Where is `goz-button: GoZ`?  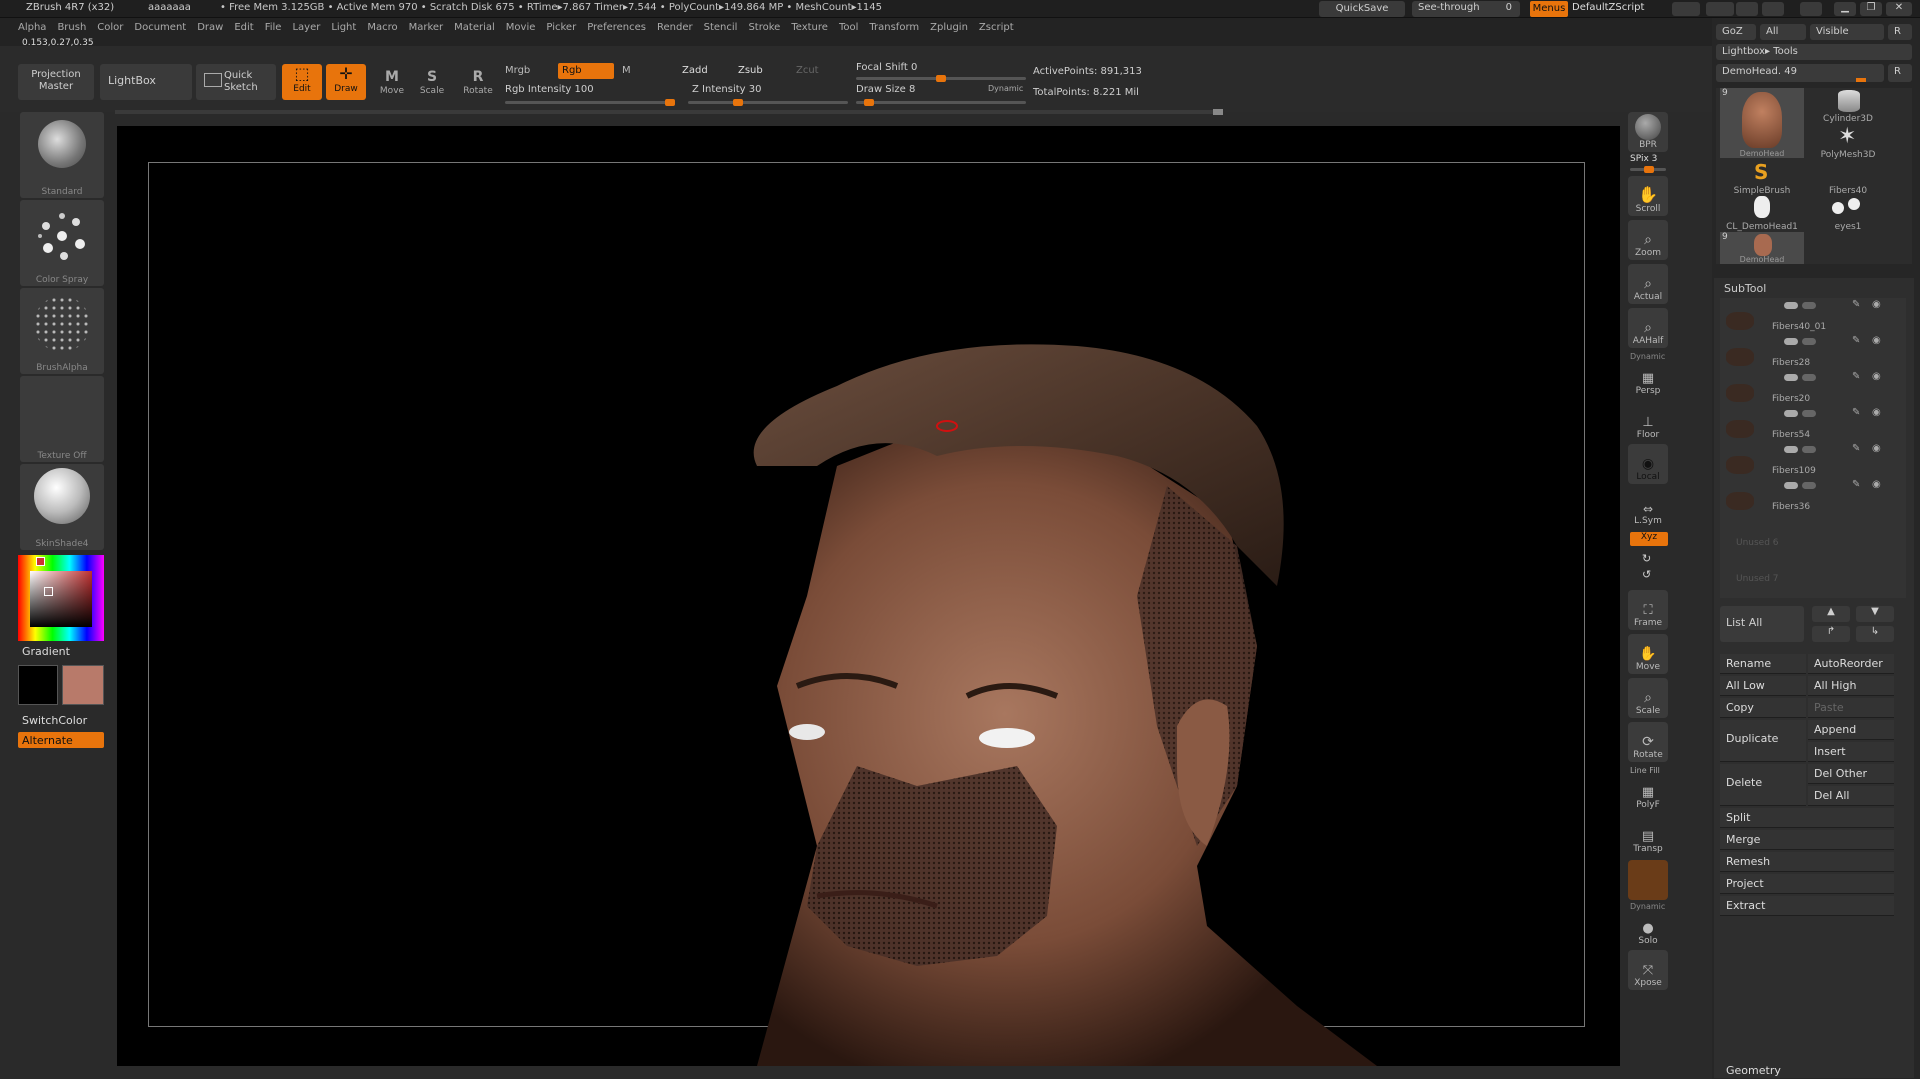 goz-button: GoZ is located at coordinates (1736, 32).